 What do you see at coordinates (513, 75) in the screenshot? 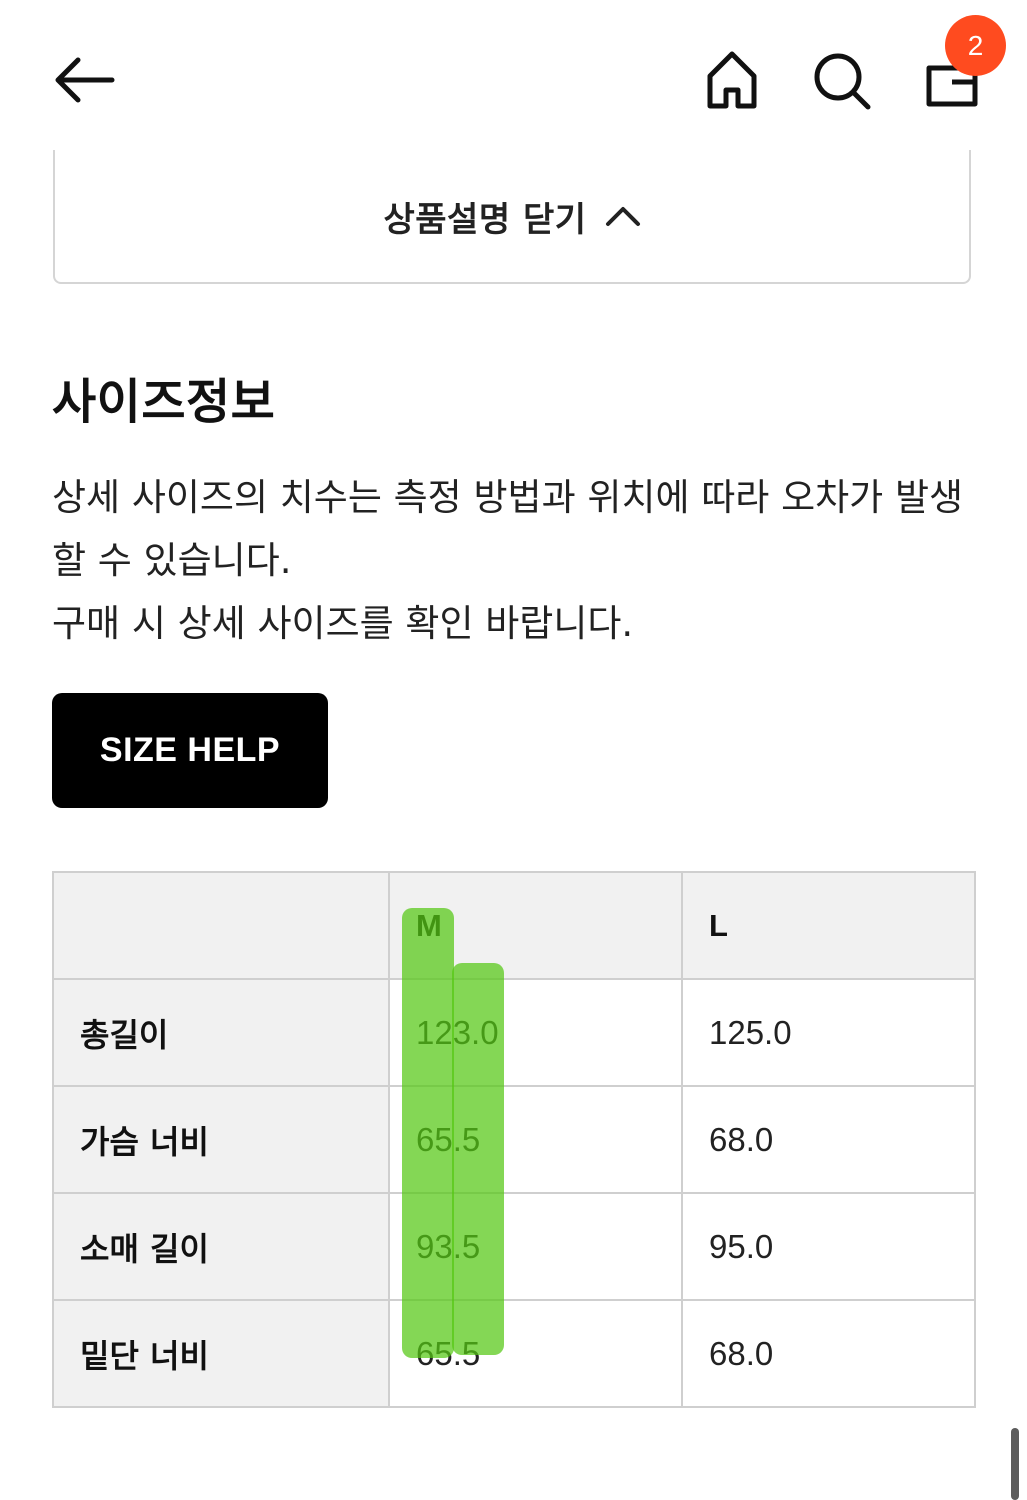
I see `top-navigation-bar: 2` at bounding box center [513, 75].